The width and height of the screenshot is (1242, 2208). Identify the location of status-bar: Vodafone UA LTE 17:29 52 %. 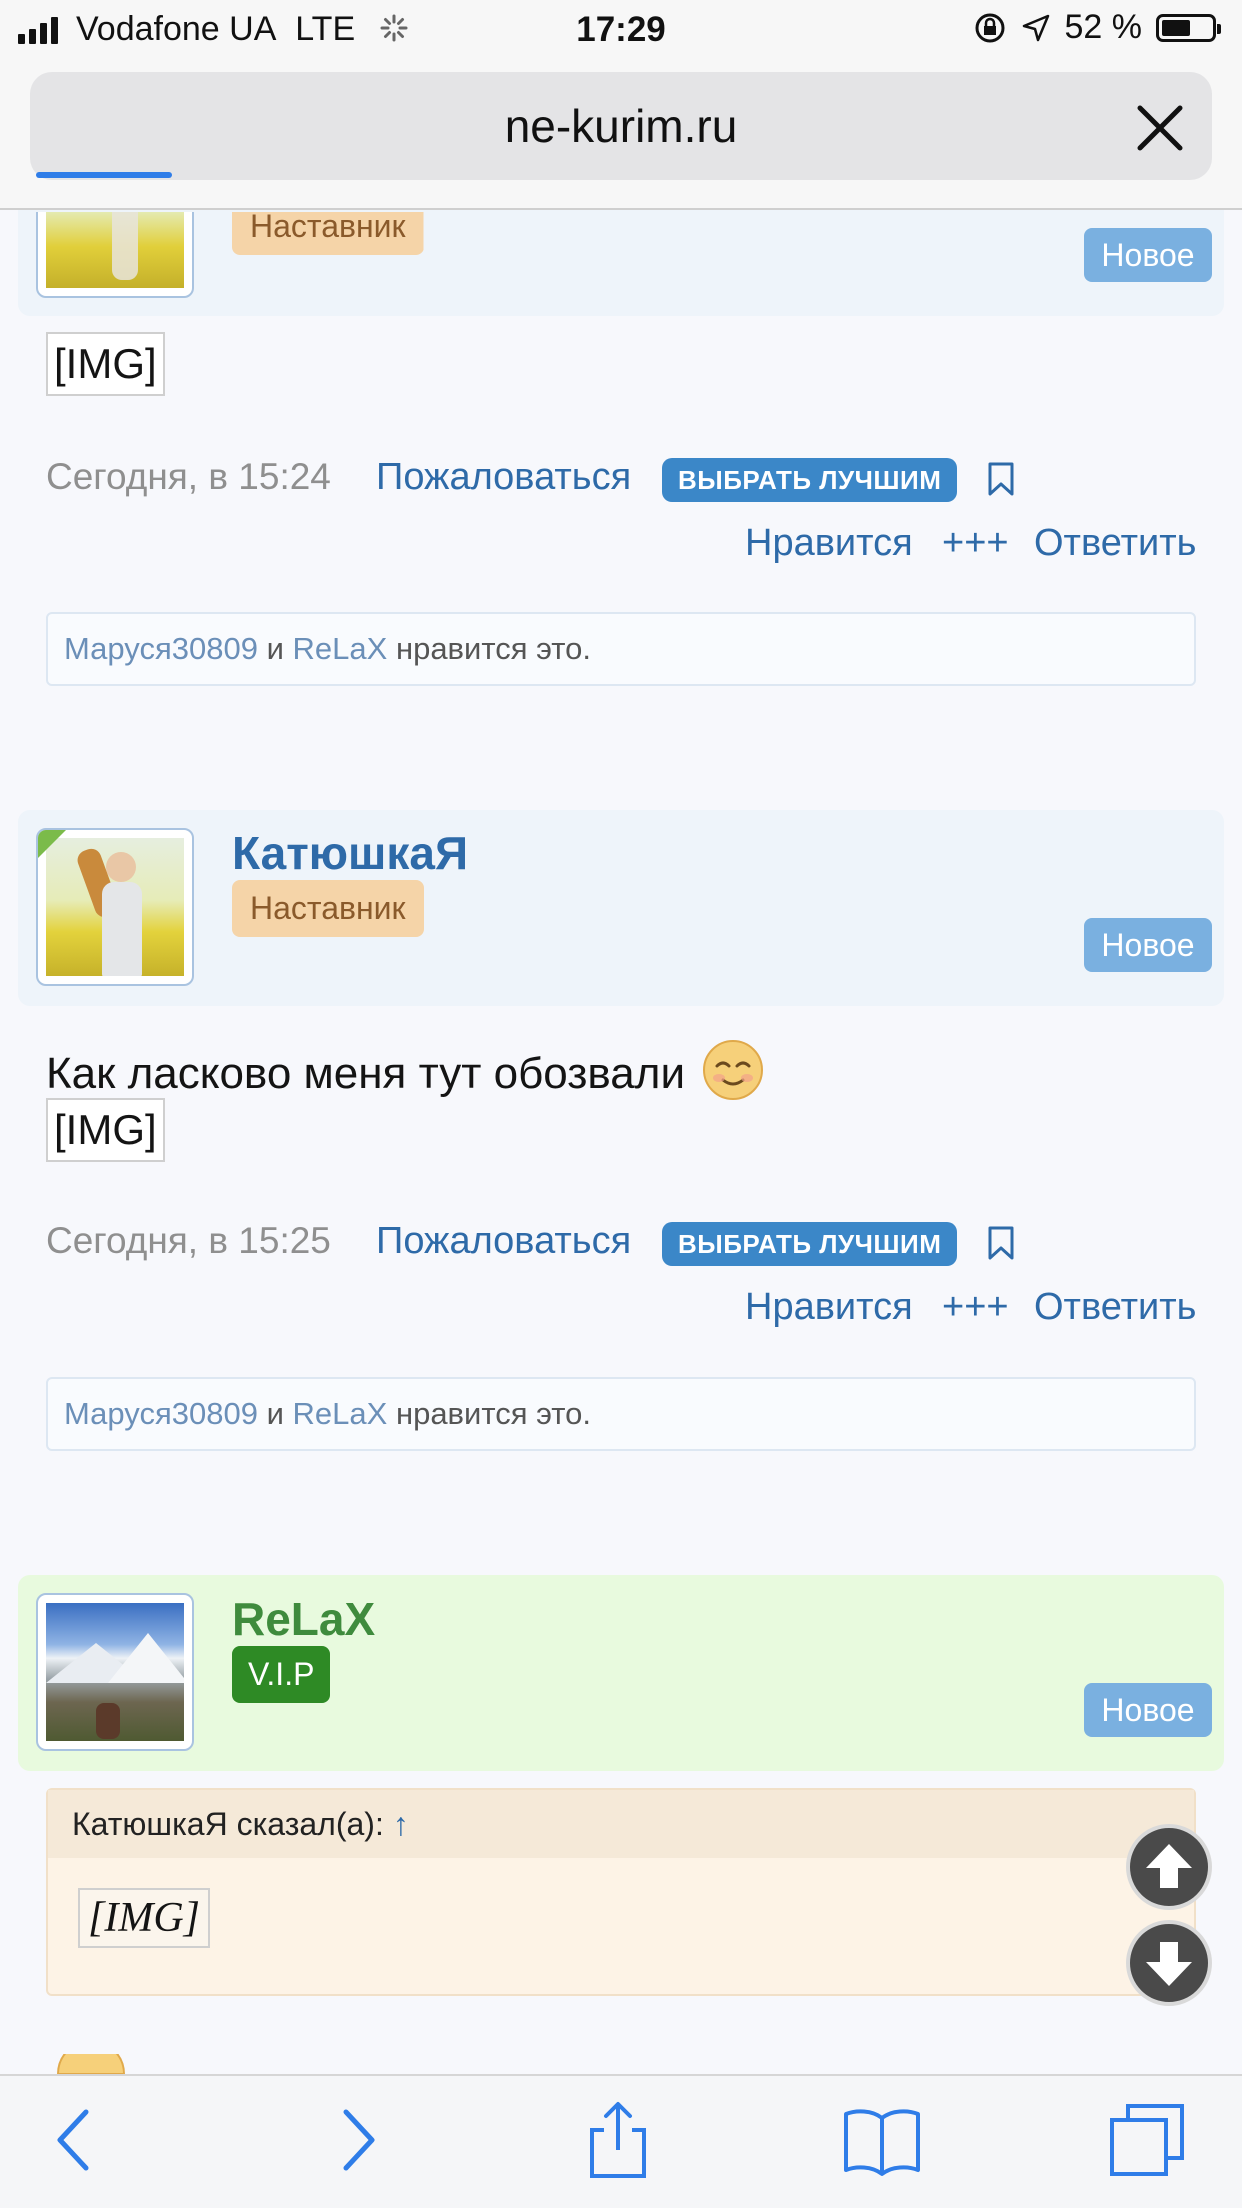
(621, 31).